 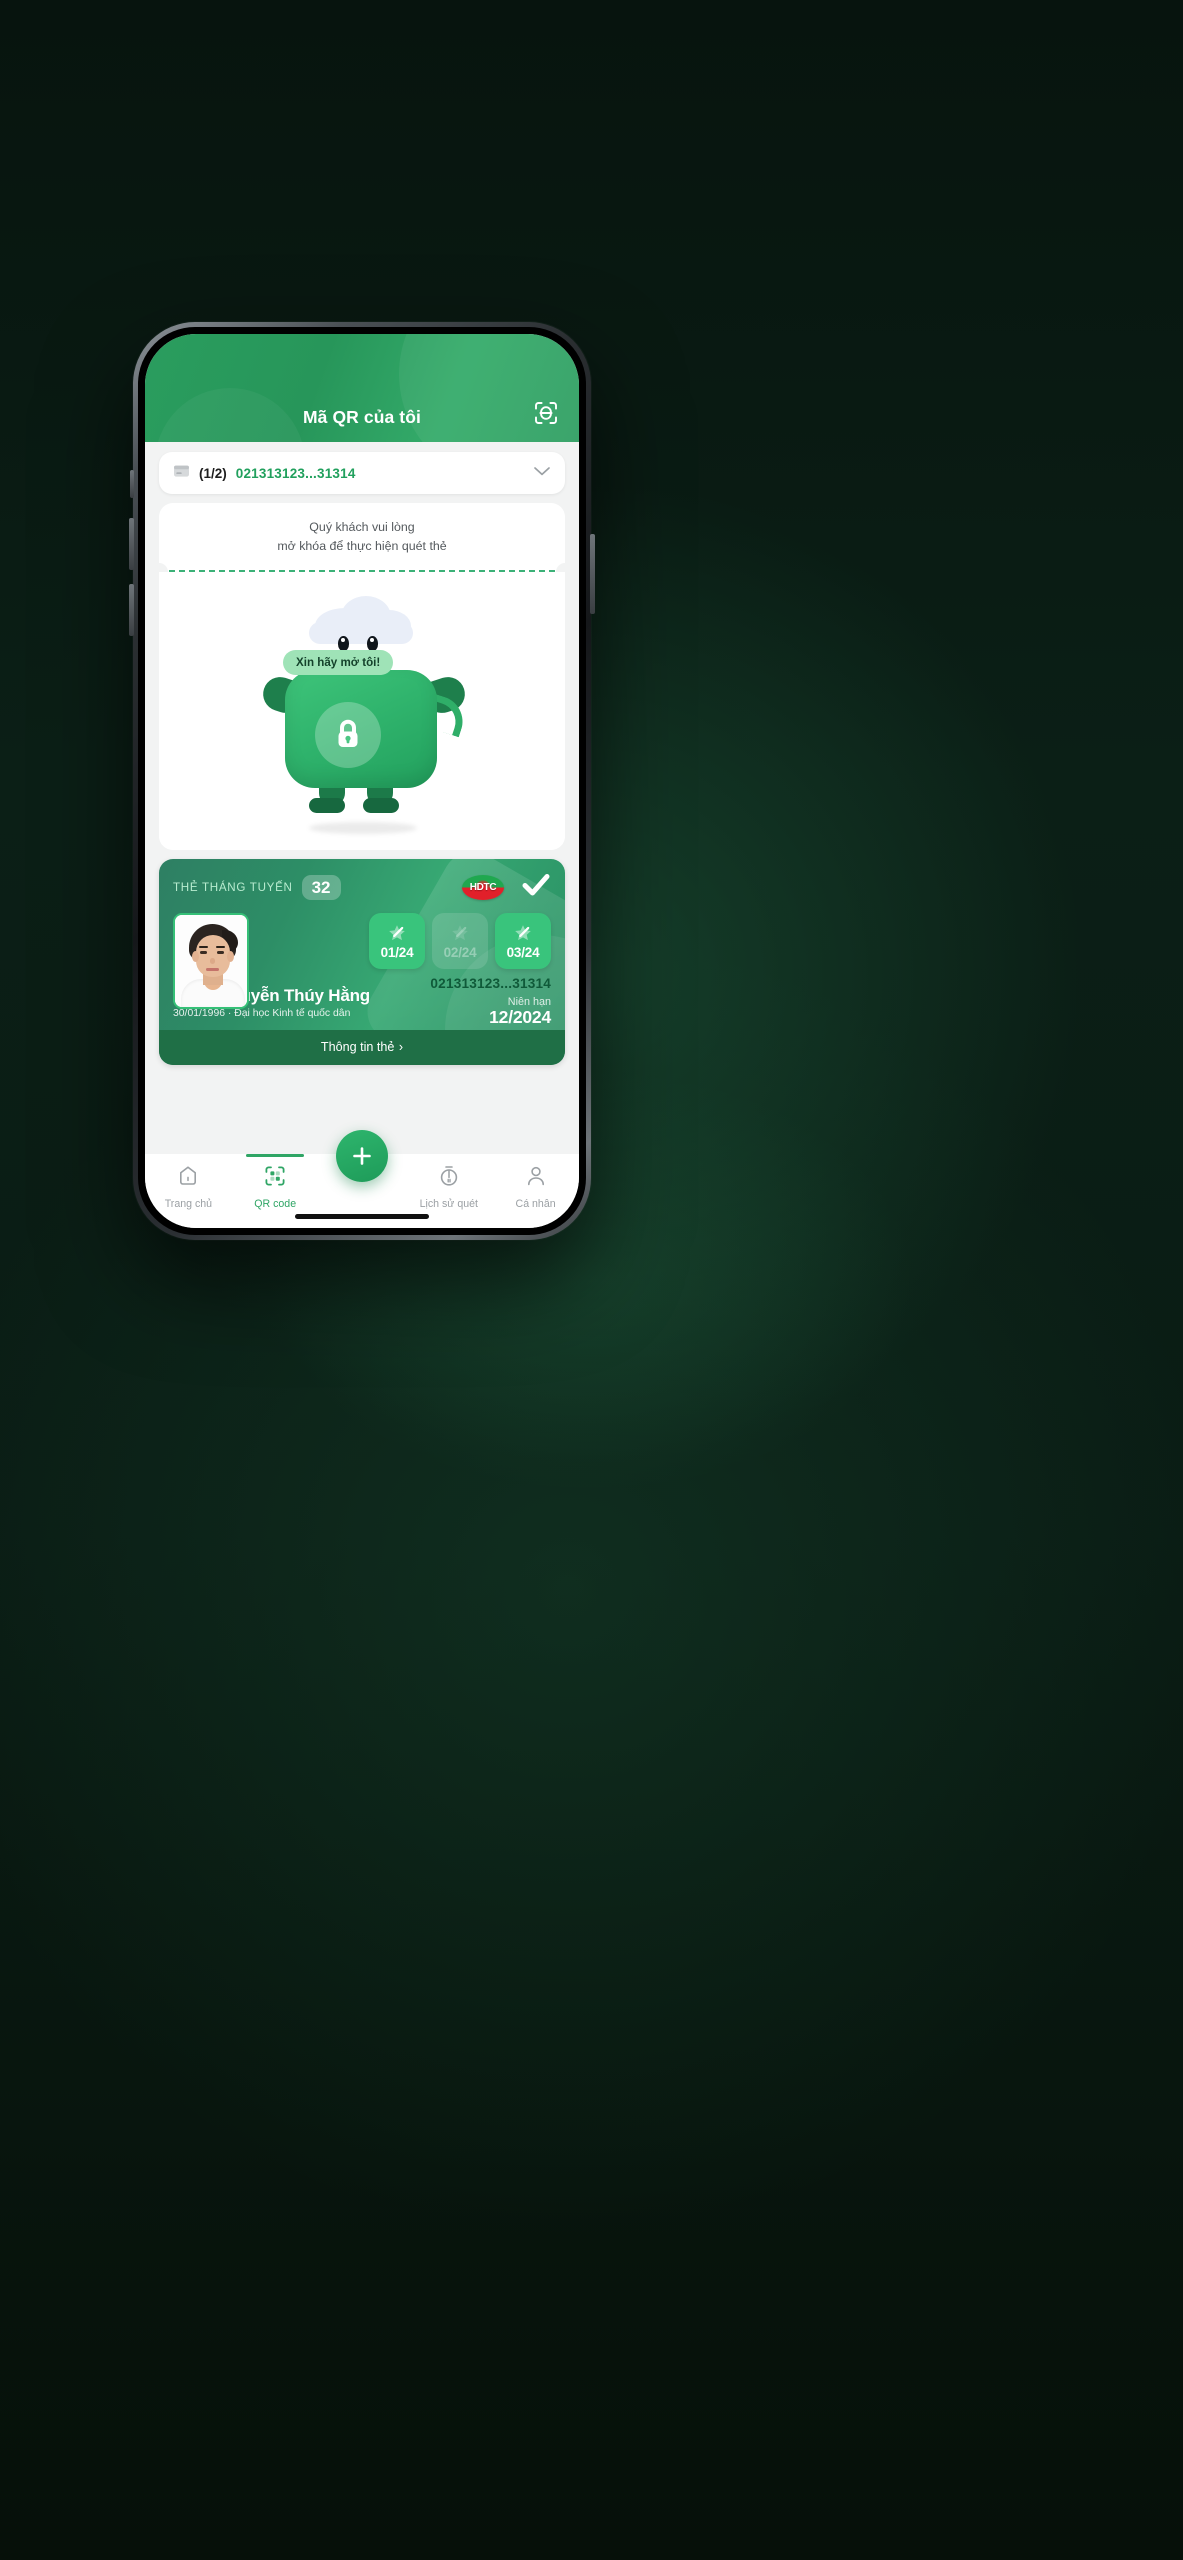 I want to click on active-tab-indicator, so click(x=275, y=1155).